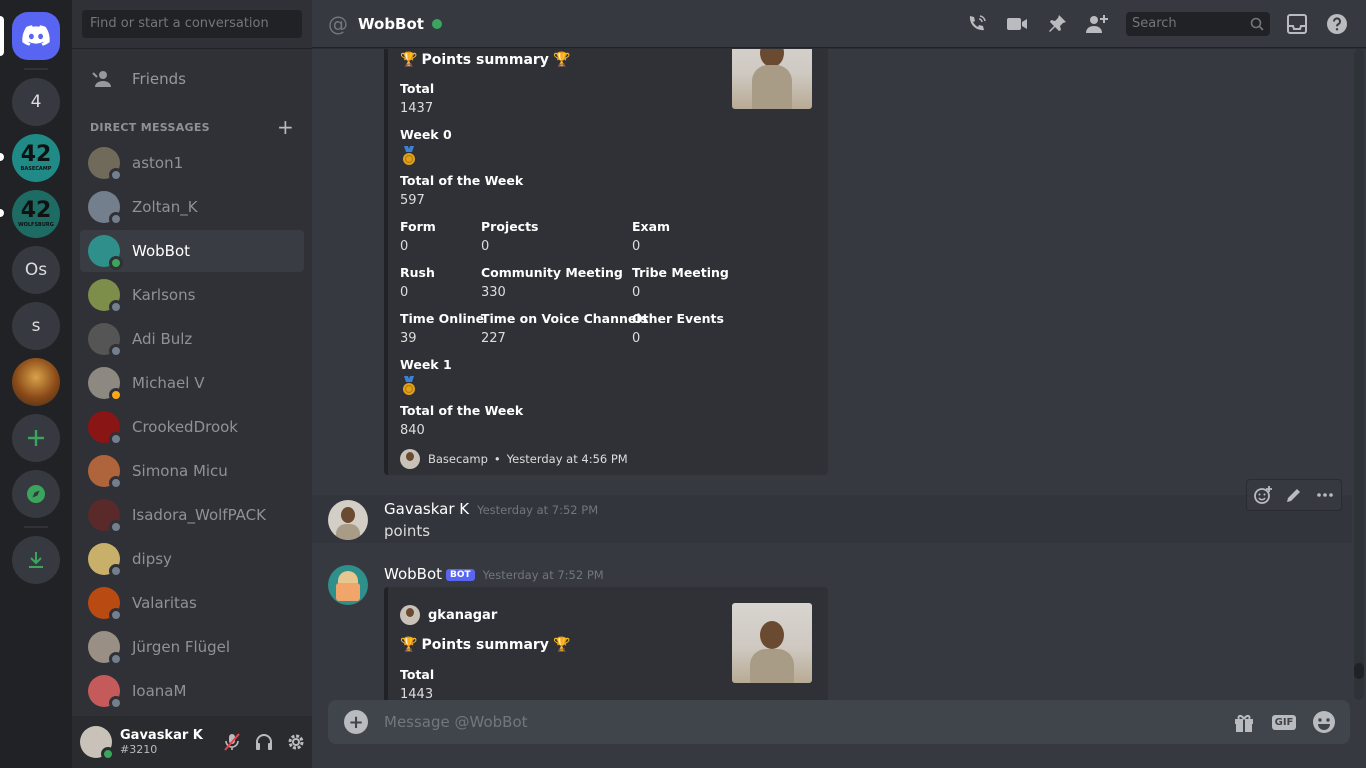 Image resolution: width=1366 pixels, height=768 pixels. What do you see at coordinates (192, 647) in the screenshot?
I see `dm-item: Jürgen Flügel` at bounding box center [192, 647].